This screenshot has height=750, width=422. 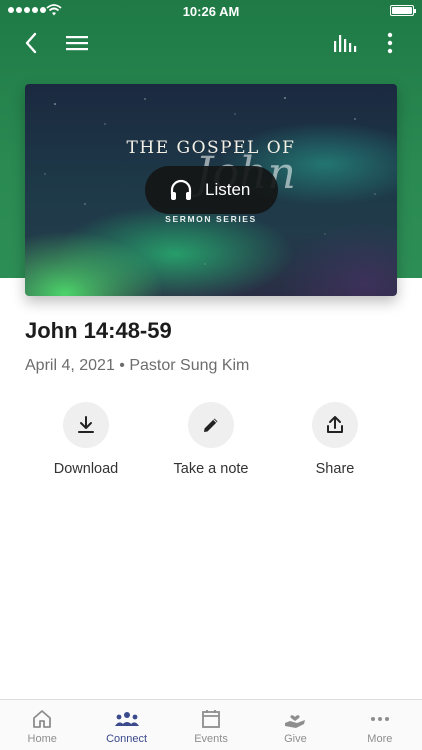 I want to click on menu-button, so click(x=77, y=43).